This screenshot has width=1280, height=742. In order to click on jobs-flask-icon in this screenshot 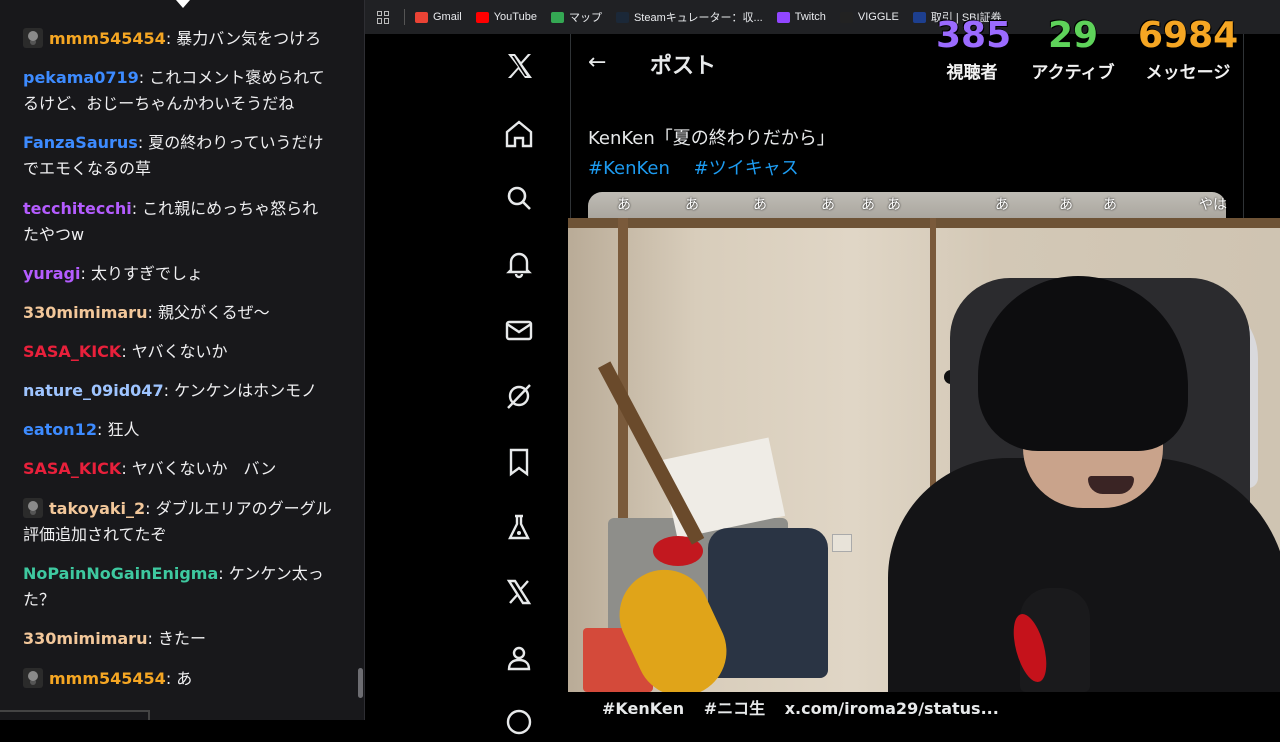, I will do `click(519, 528)`.